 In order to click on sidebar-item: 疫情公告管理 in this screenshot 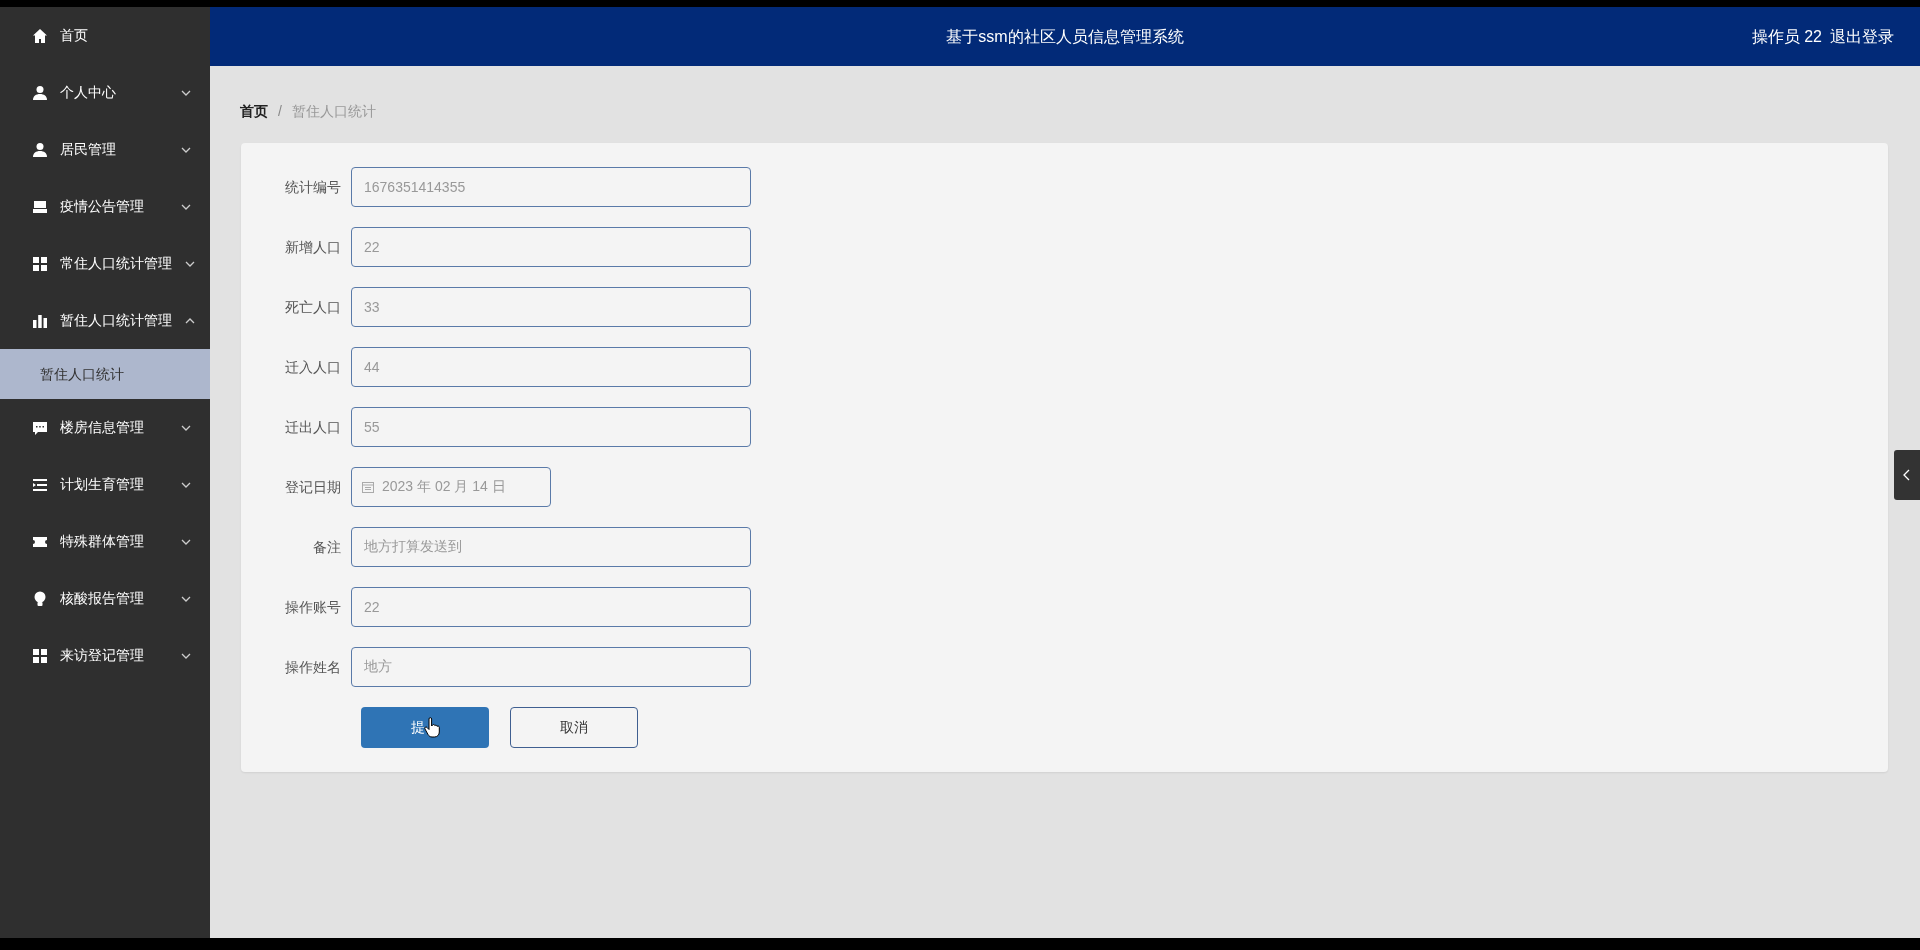, I will do `click(105, 206)`.